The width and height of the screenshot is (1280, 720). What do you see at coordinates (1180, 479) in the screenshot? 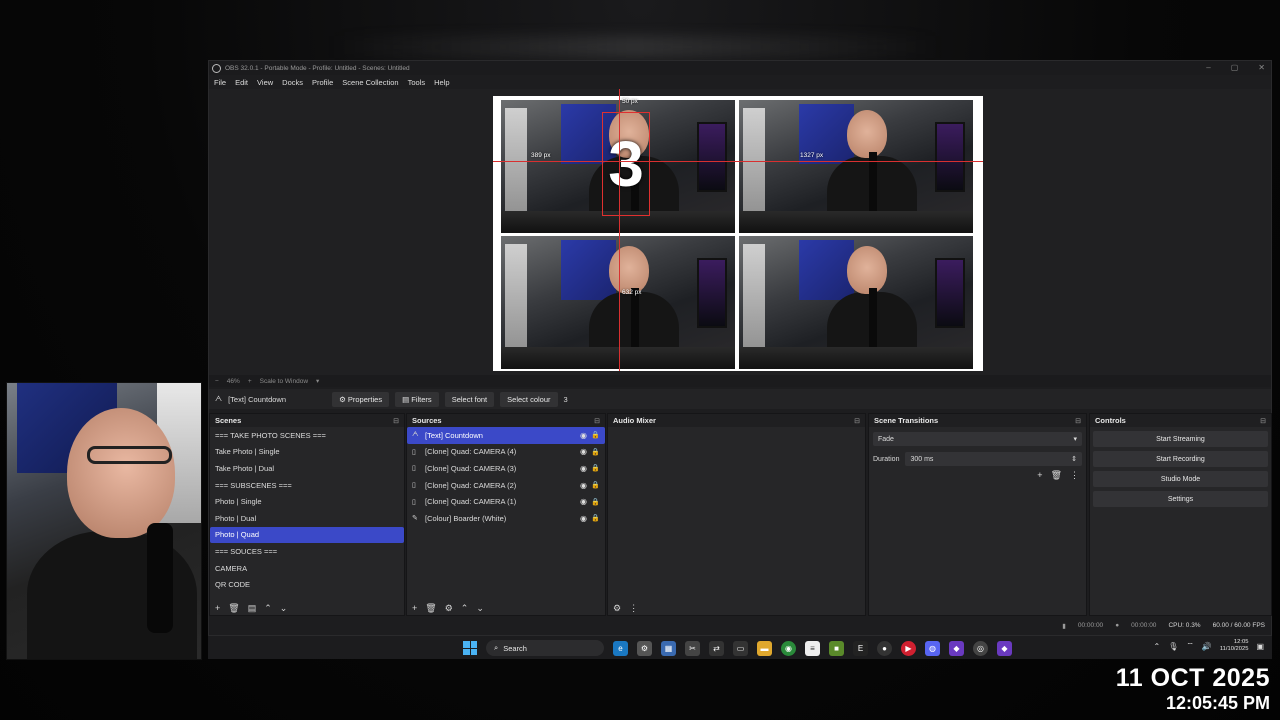
I see `studio-mode-button: Studio Mode` at bounding box center [1180, 479].